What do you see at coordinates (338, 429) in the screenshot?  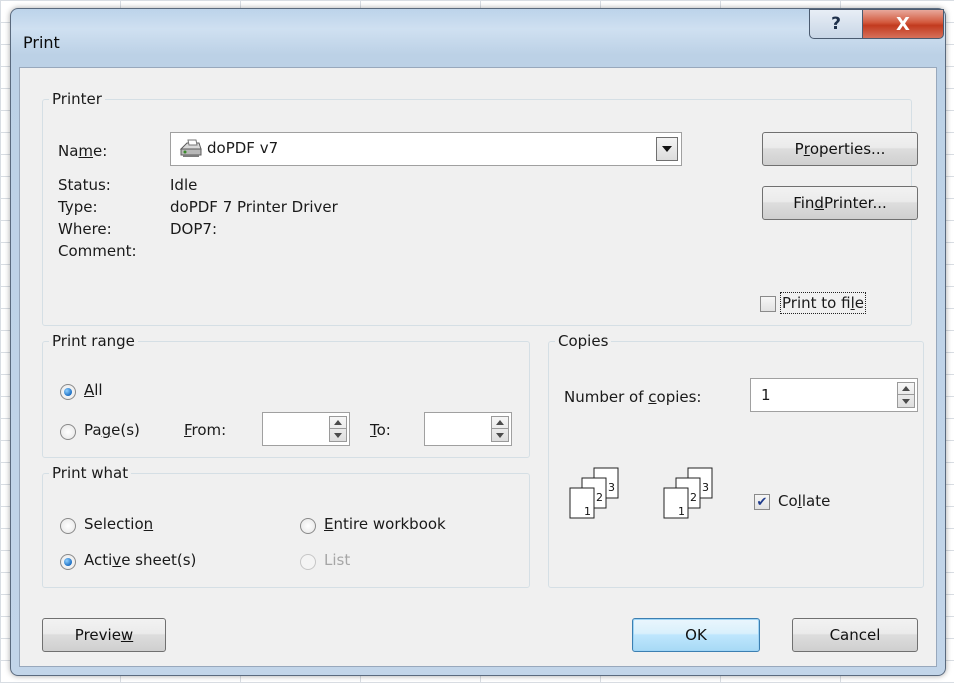 I see `from-spin-arrows` at bounding box center [338, 429].